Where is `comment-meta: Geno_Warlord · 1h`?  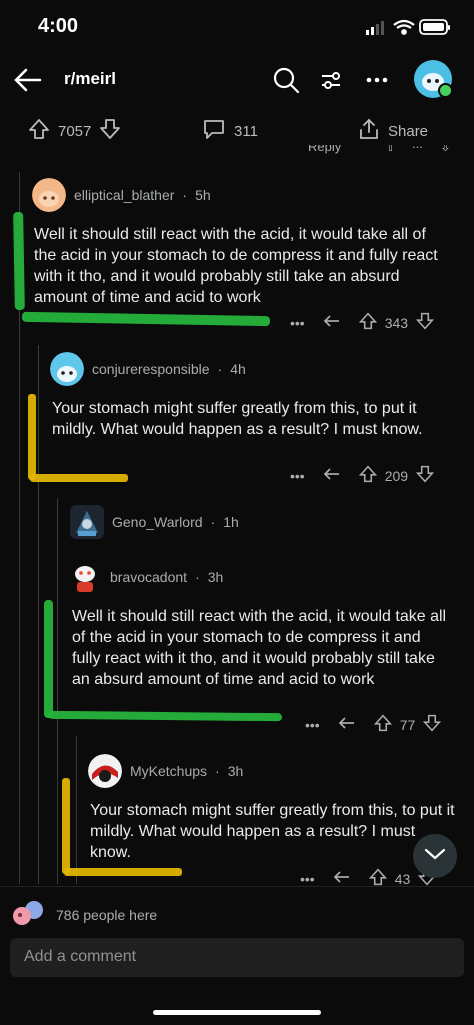
comment-meta: Geno_Warlord · 1h is located at coordinates (154, 522).